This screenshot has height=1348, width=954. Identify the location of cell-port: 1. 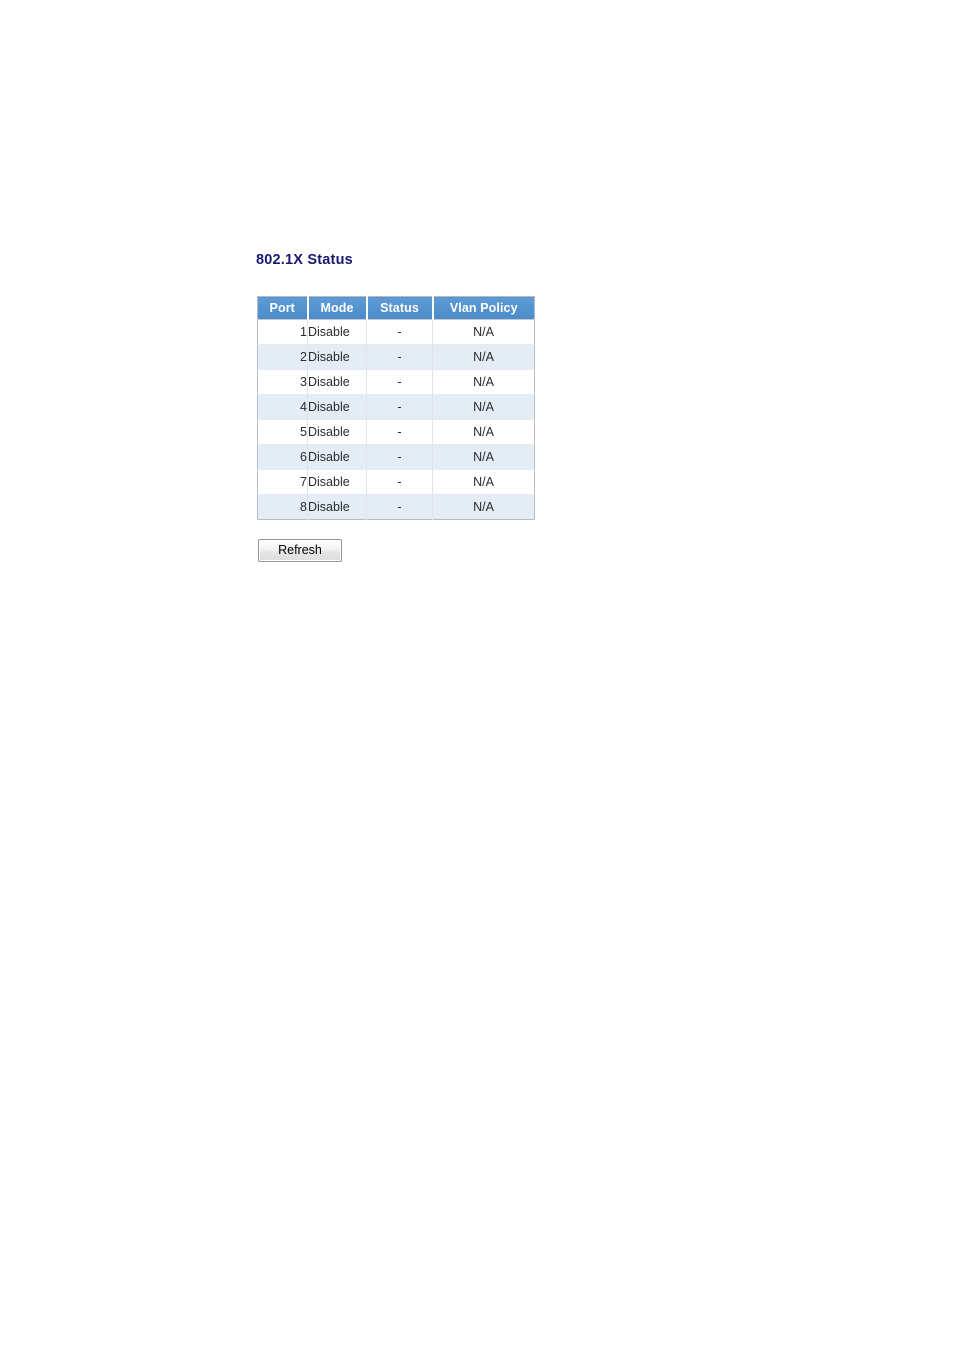
(282, 332).